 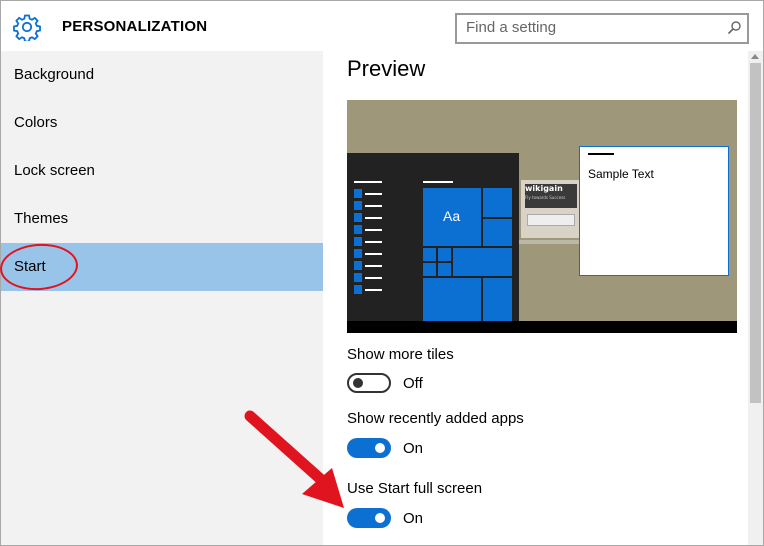 What do you see at coordinates (511, 27) in the screenshot?
I see `search-input: Find a setting` at bounding box center [511, 27].